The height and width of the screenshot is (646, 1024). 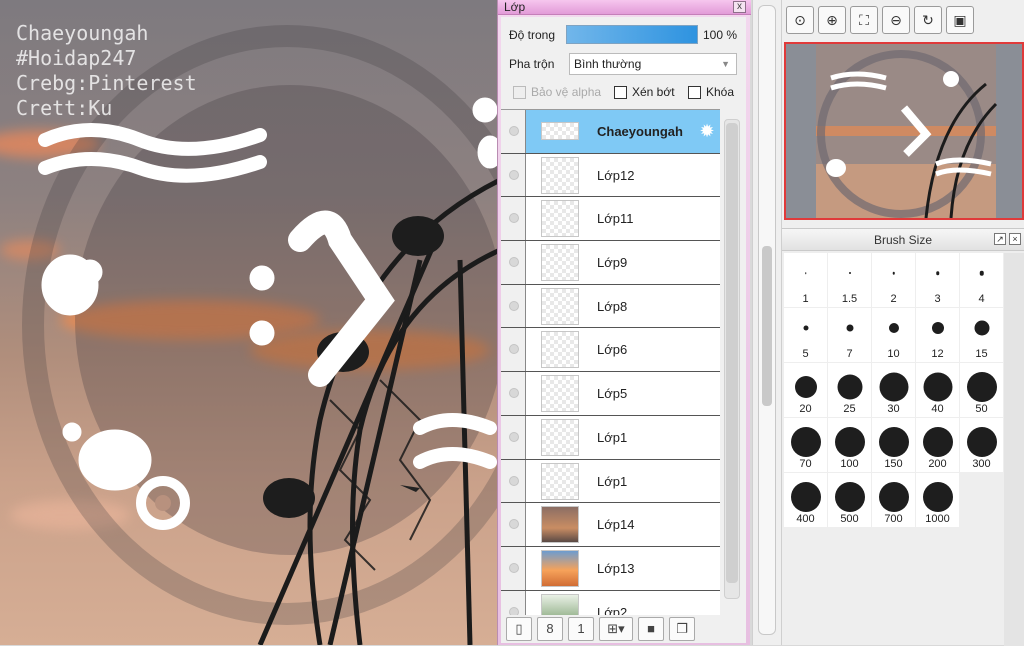 I want to click on brush-size-option: 1000, so click(x=937, y=500).